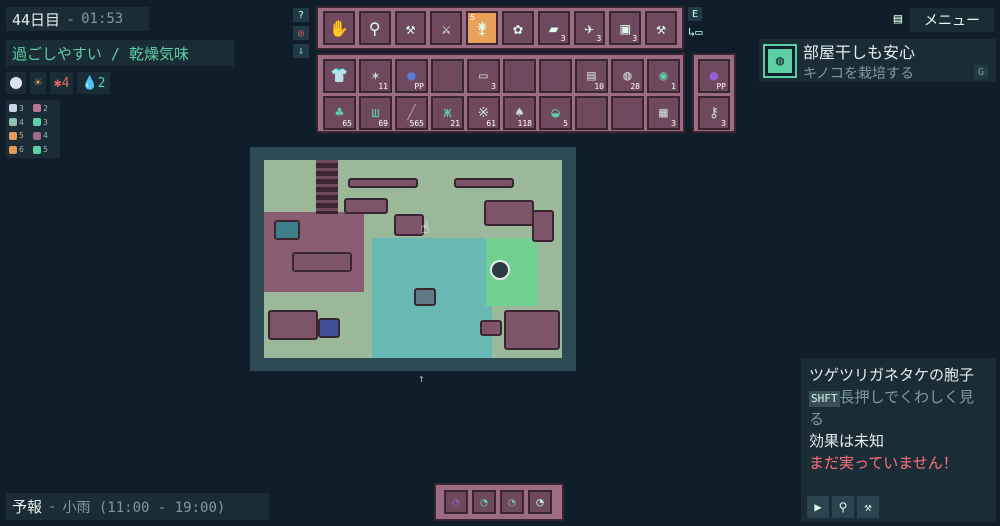  Describe the element at coordinates (589, 28) in the screenshot. I see `tool-sprayer: ✈ 3` at that location.